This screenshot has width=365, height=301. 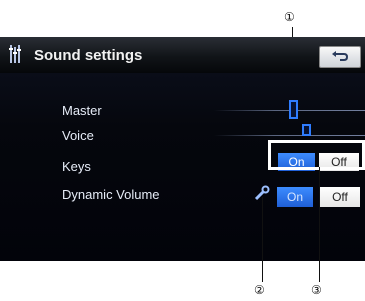 What do you see at coordinates (295, 197) in the screenshot?
I see `dynamic-volume-on-button: On` at bounding box center [295, 197].